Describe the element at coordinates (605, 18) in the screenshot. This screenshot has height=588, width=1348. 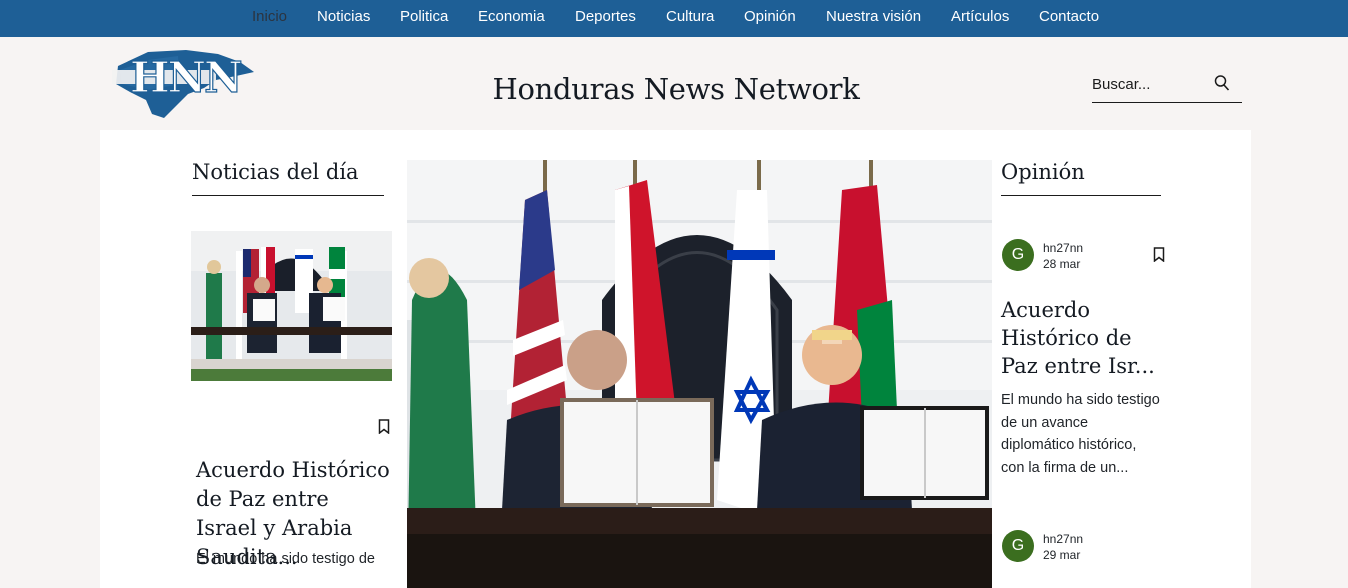
I see `nav-item-deportes: Deportes` at that location.